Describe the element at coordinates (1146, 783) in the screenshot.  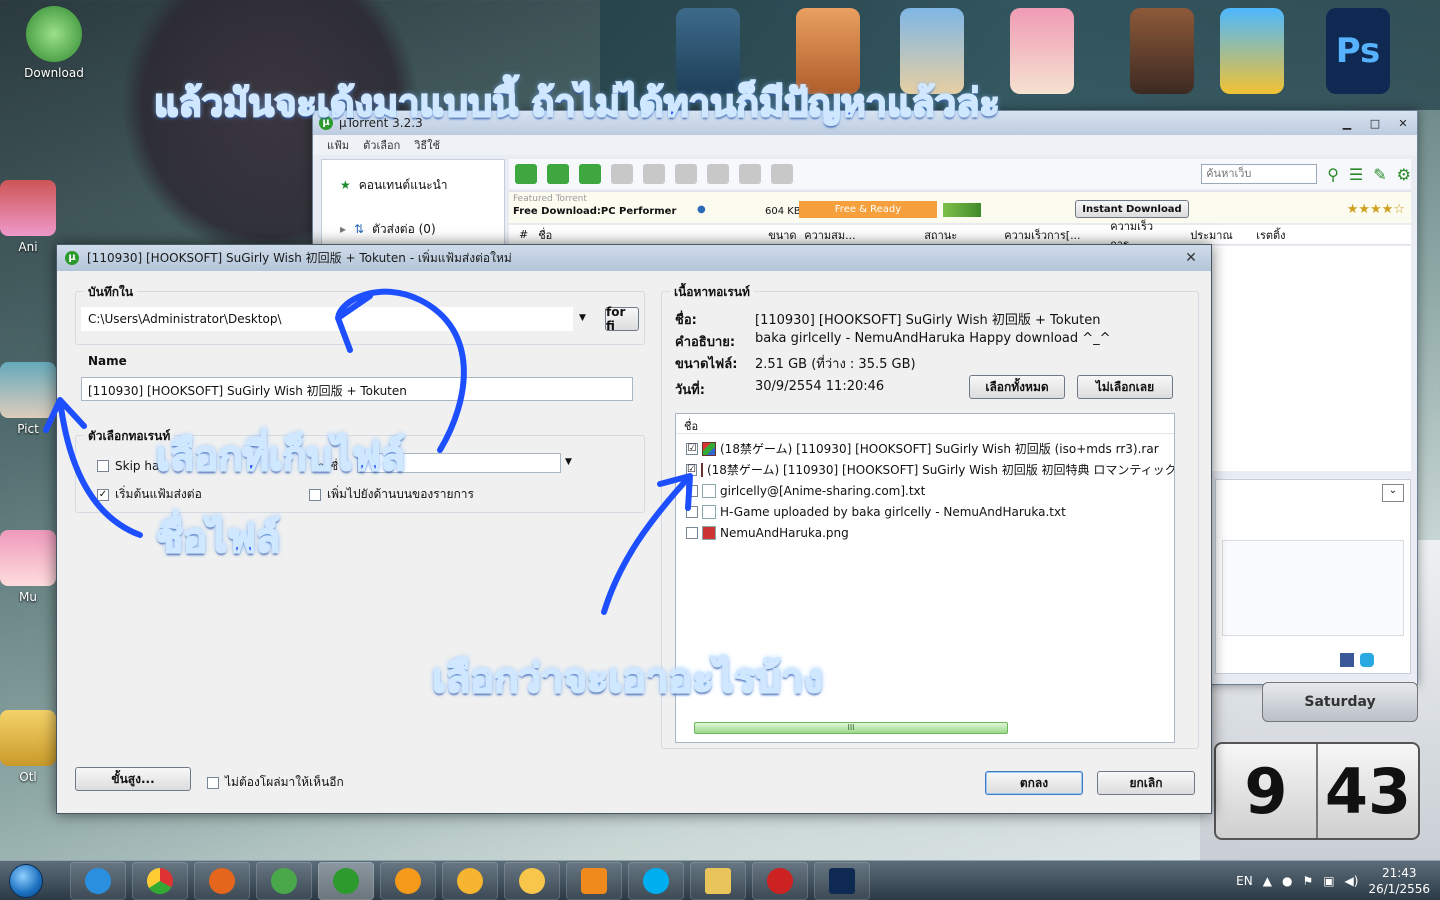
I see `cancel-button: ยกเลิก` at that location.